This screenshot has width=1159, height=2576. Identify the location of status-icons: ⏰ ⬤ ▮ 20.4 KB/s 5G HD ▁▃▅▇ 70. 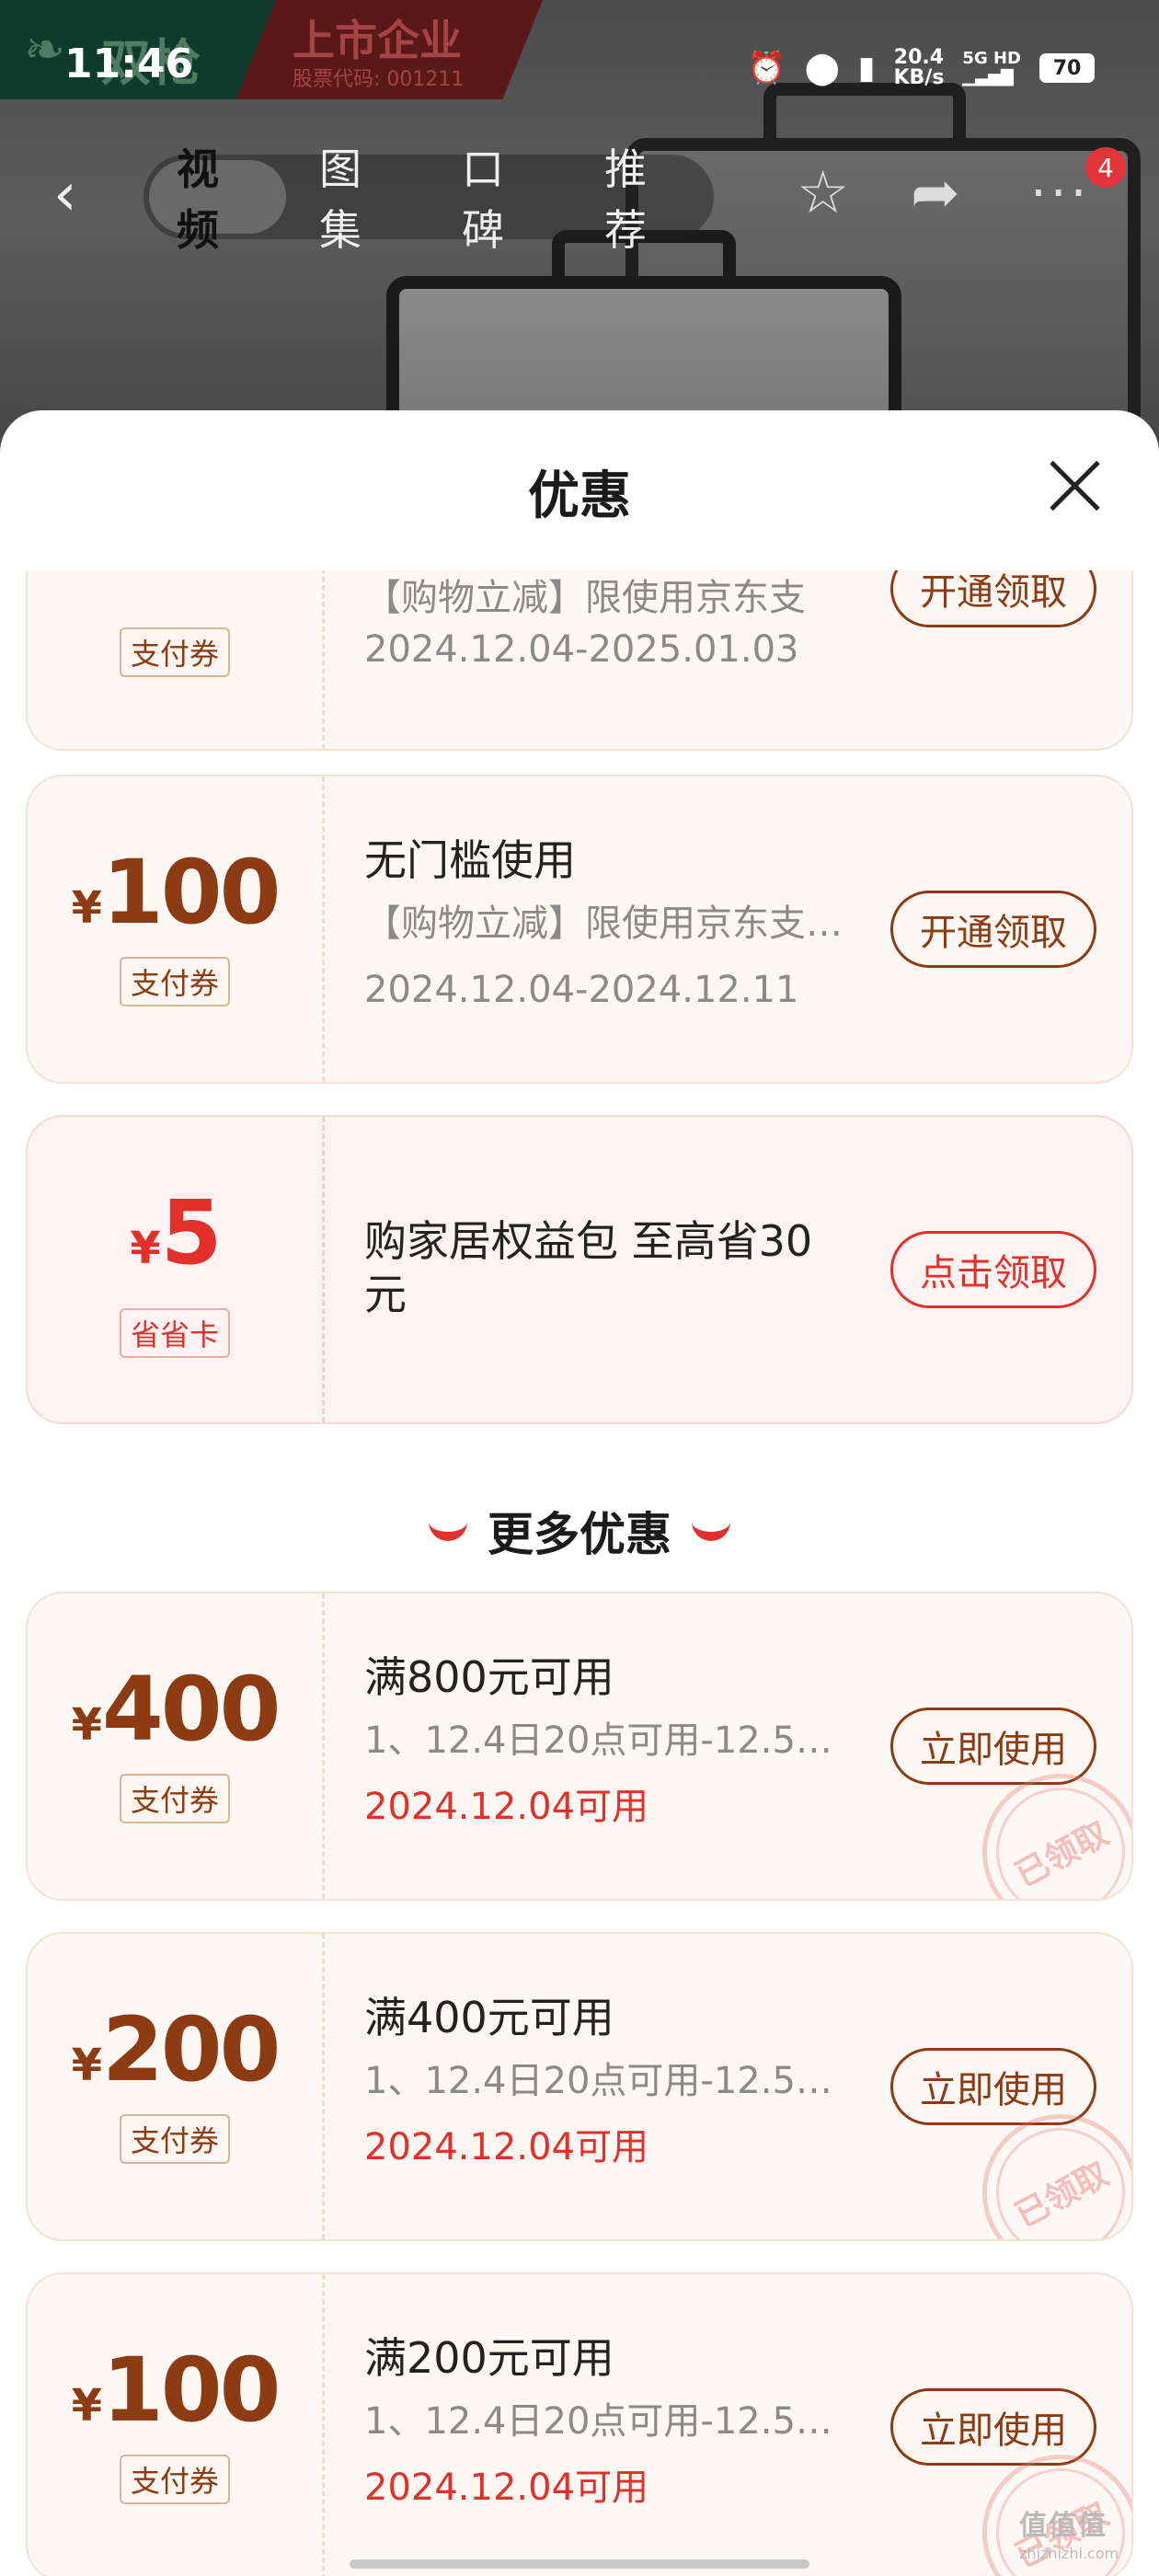
(921, 68).